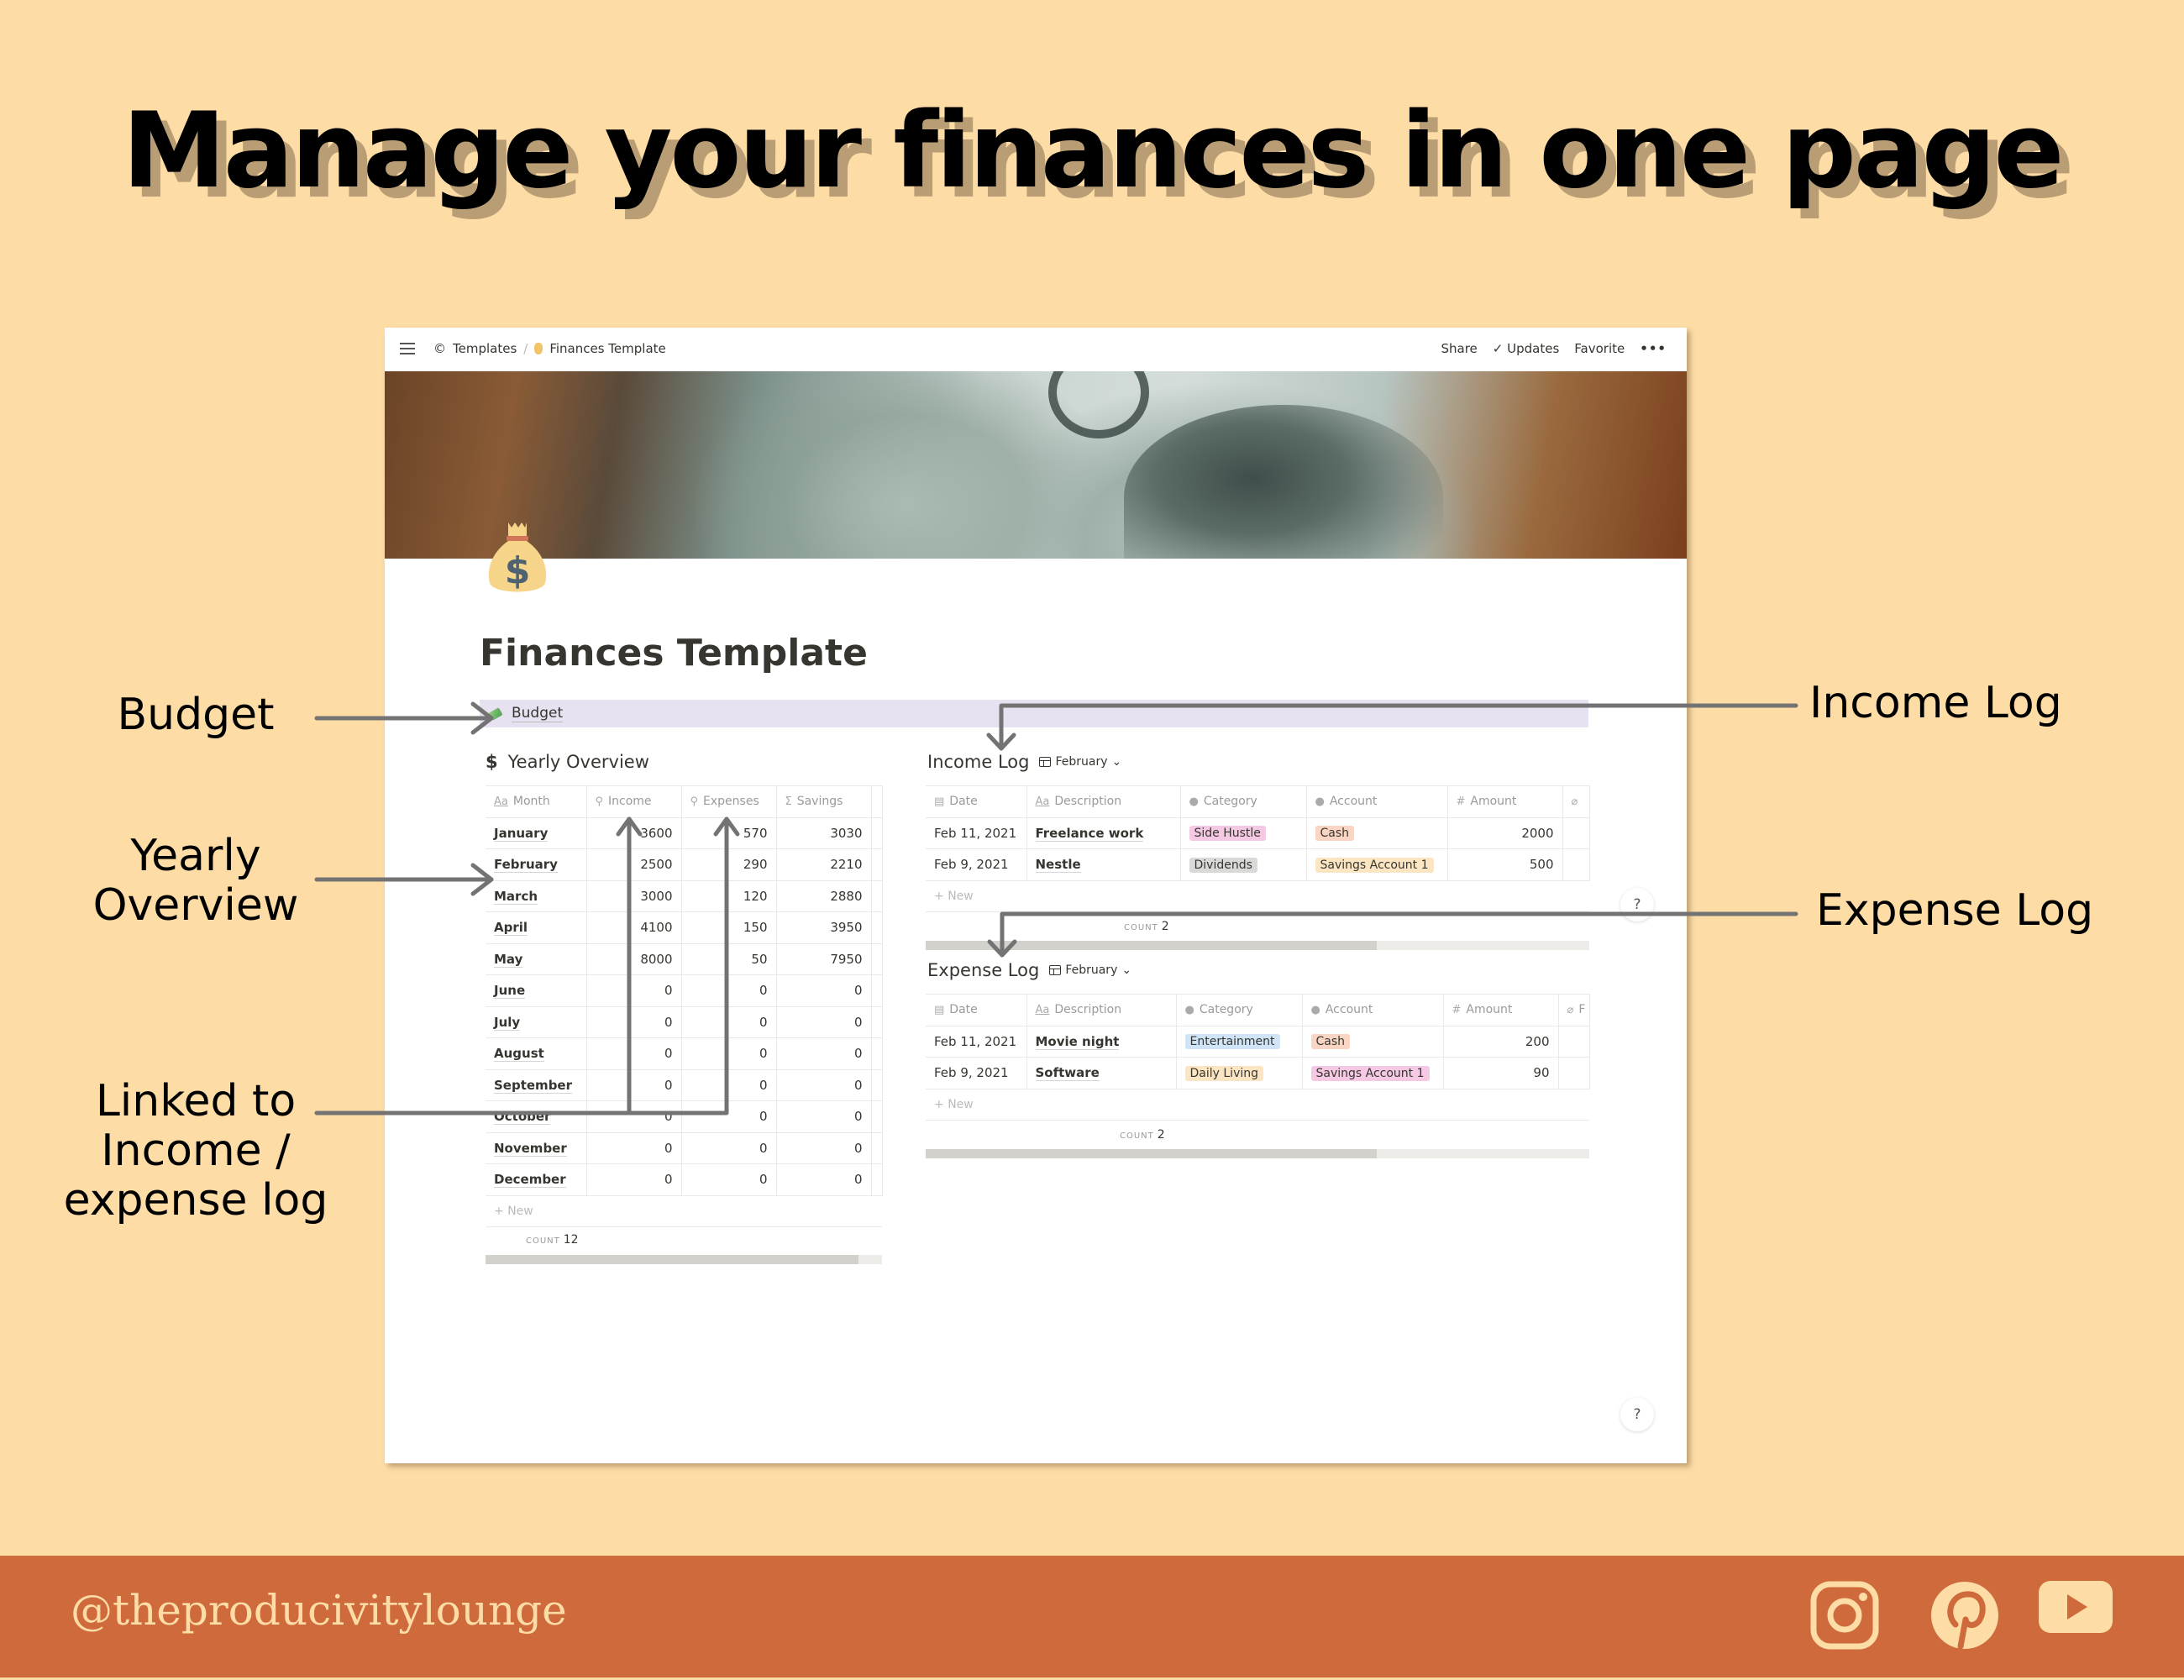 The height and width of the screenshot is (1680, 2184). Describe the element at coordinates (1103, 864) in the screenshot. I see `cell-description: Nestle` at that location.